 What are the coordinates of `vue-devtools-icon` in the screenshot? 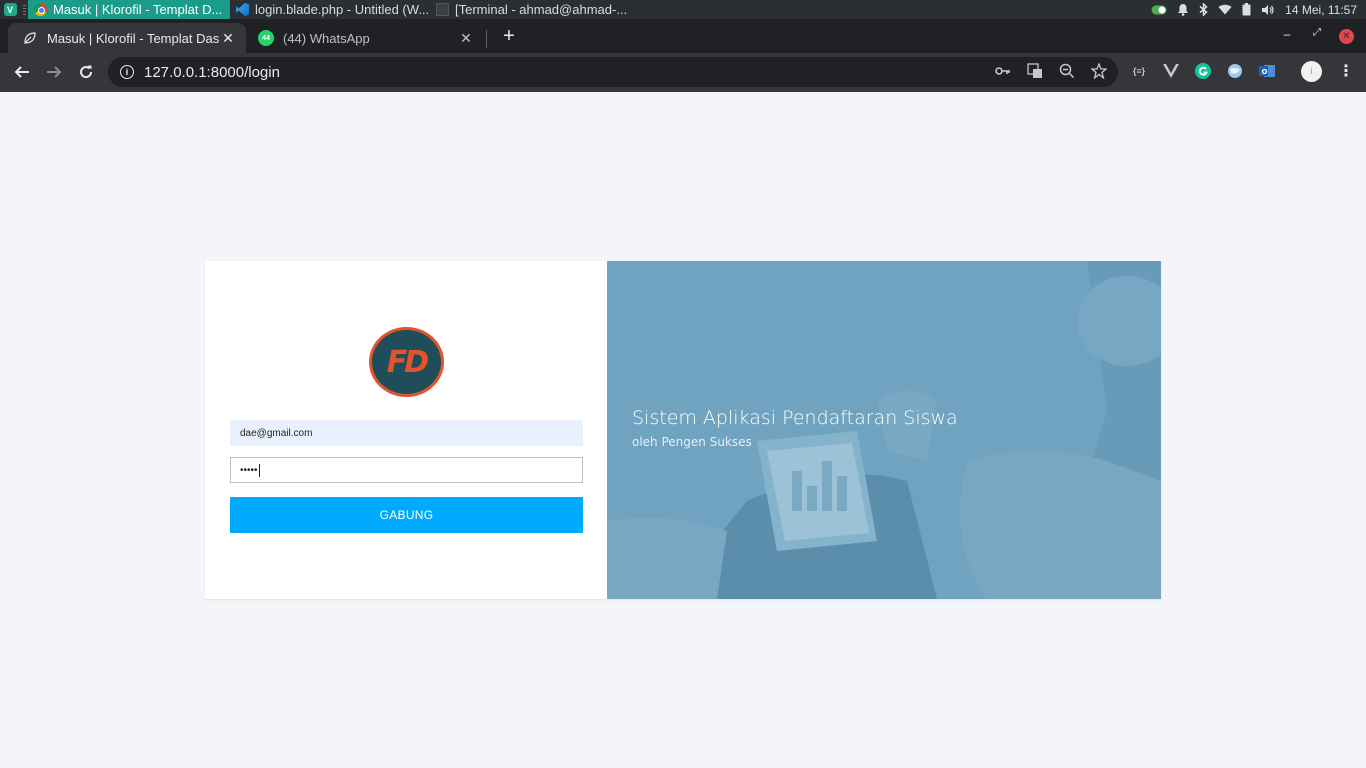 It's located at (1171, 71).